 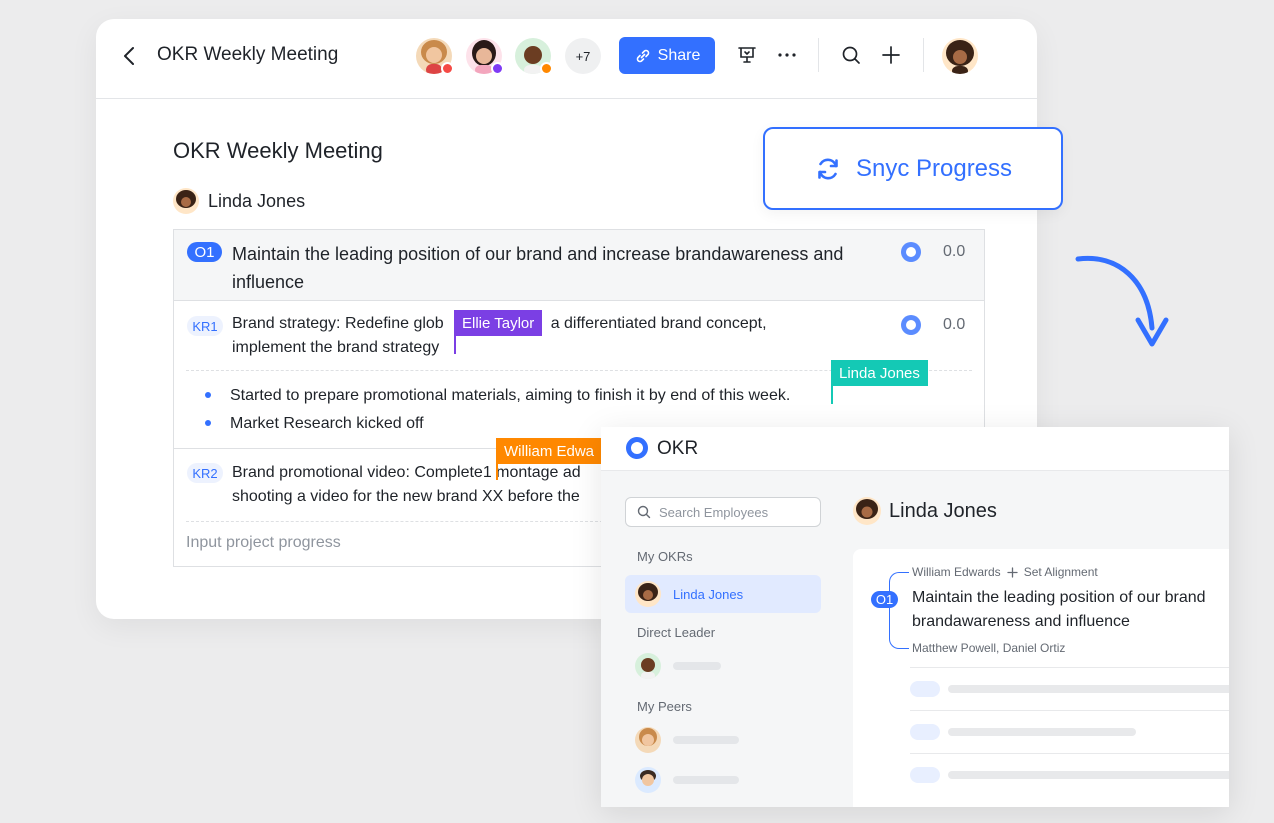 What do you see at coordinates (357, 472) in the screenshot?
I see `kr2-text-start: Brand promotional video: Complete` at bounding box center [357, 472].